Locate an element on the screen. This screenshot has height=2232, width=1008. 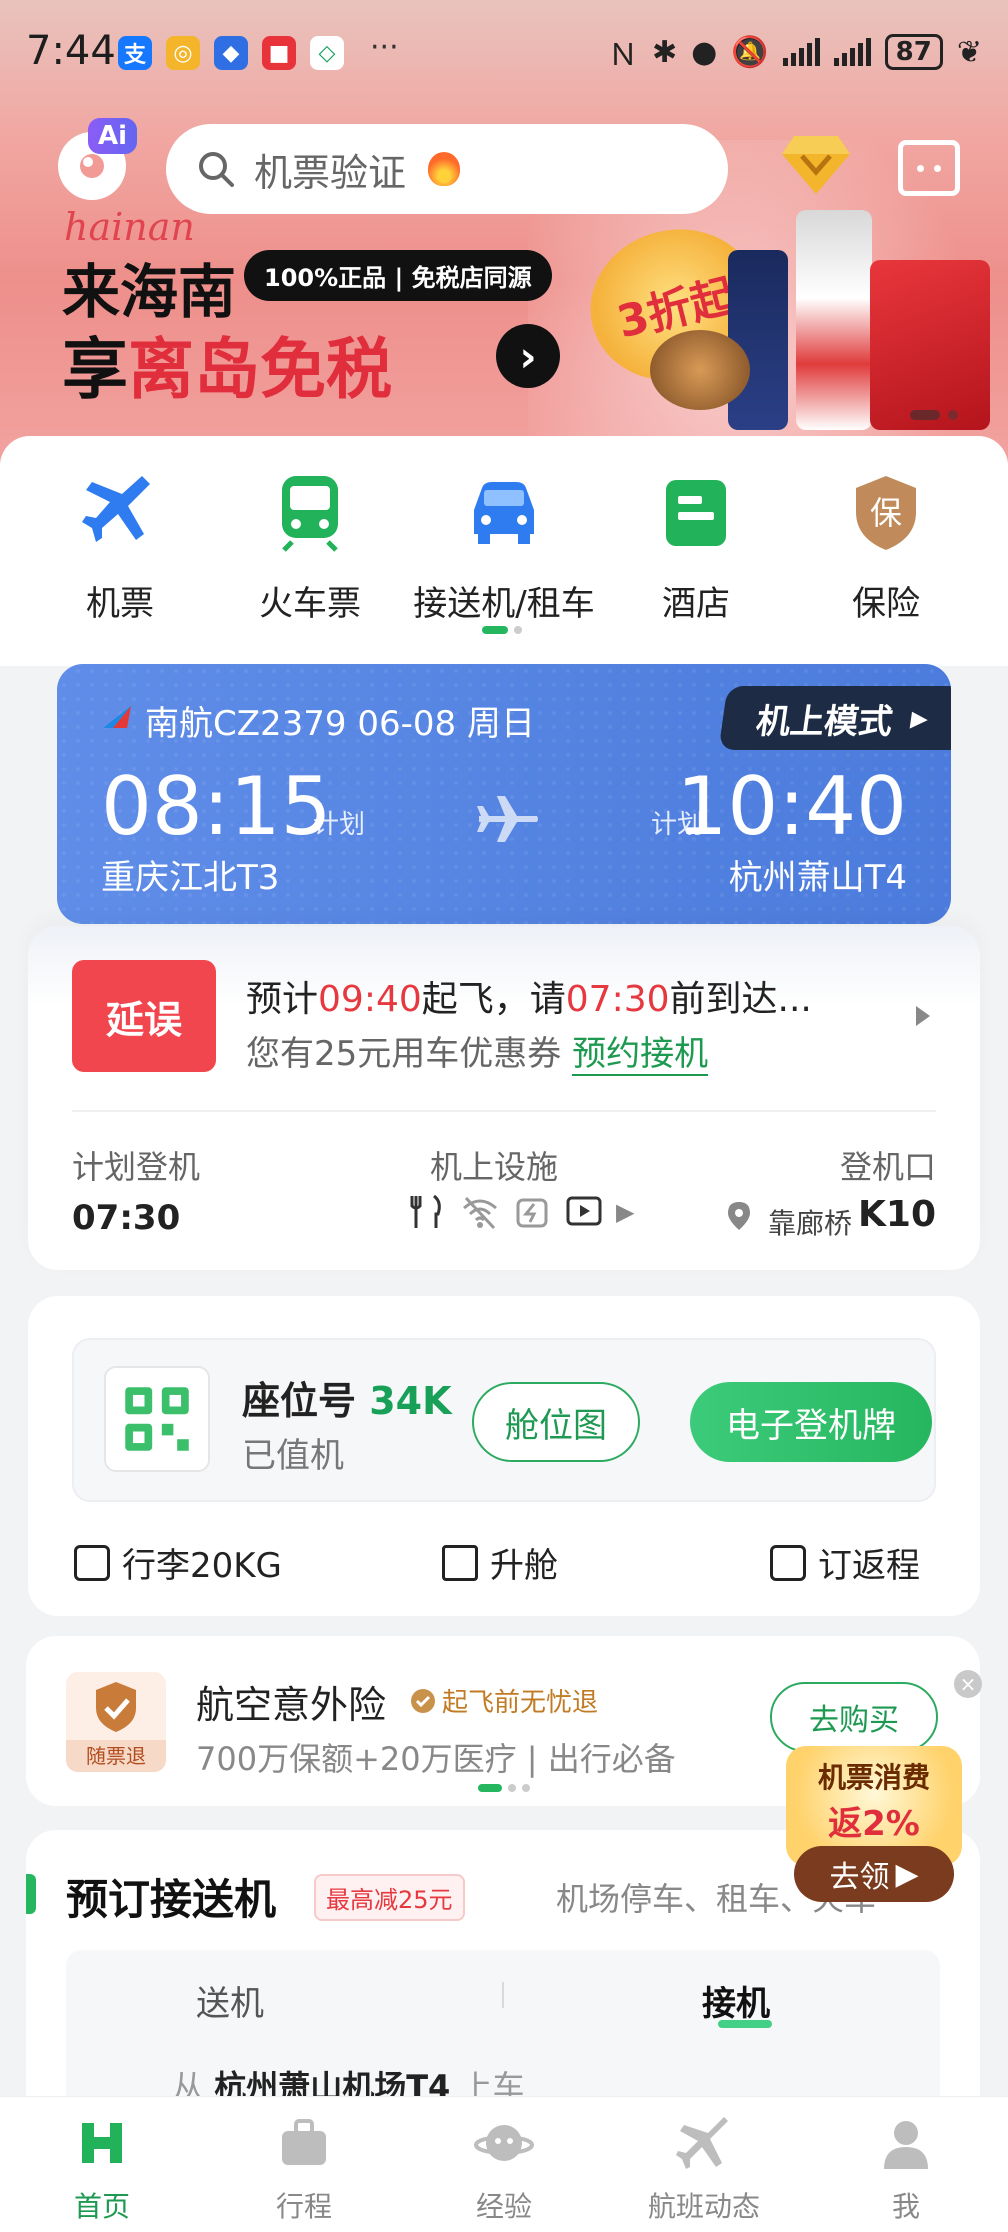
app-icon: ◆ is located at coordinates (231, 53).